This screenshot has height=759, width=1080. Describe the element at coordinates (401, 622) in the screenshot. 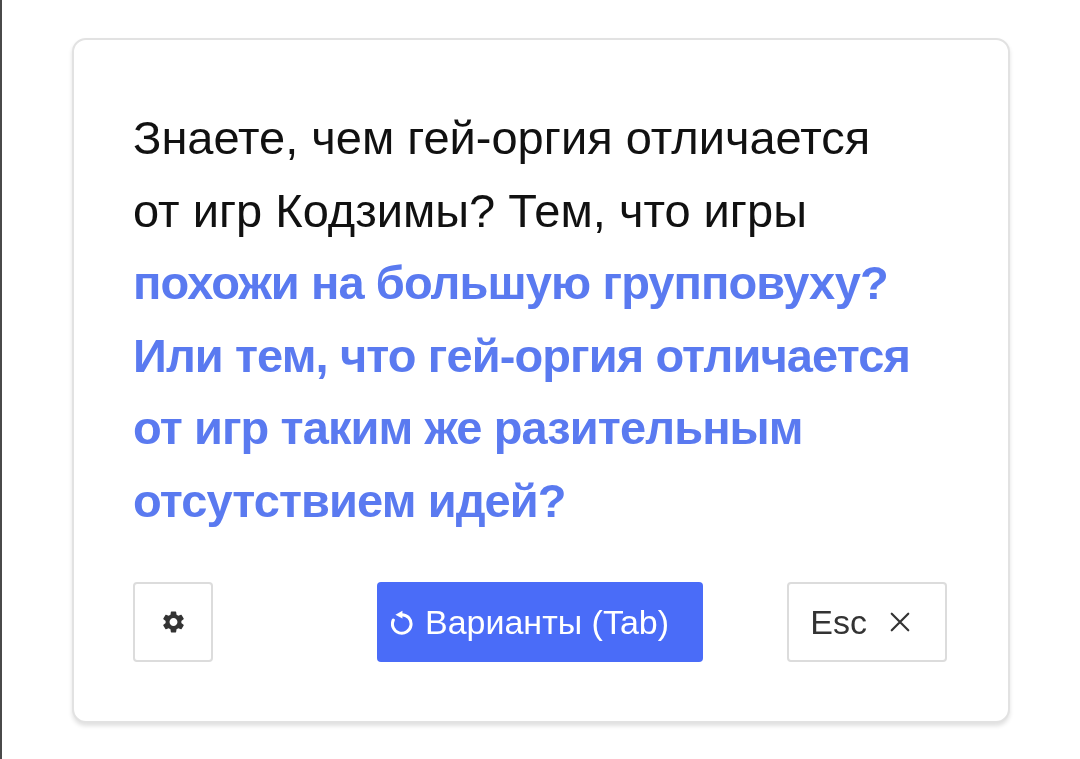

I see `refresh-icon` at that location.